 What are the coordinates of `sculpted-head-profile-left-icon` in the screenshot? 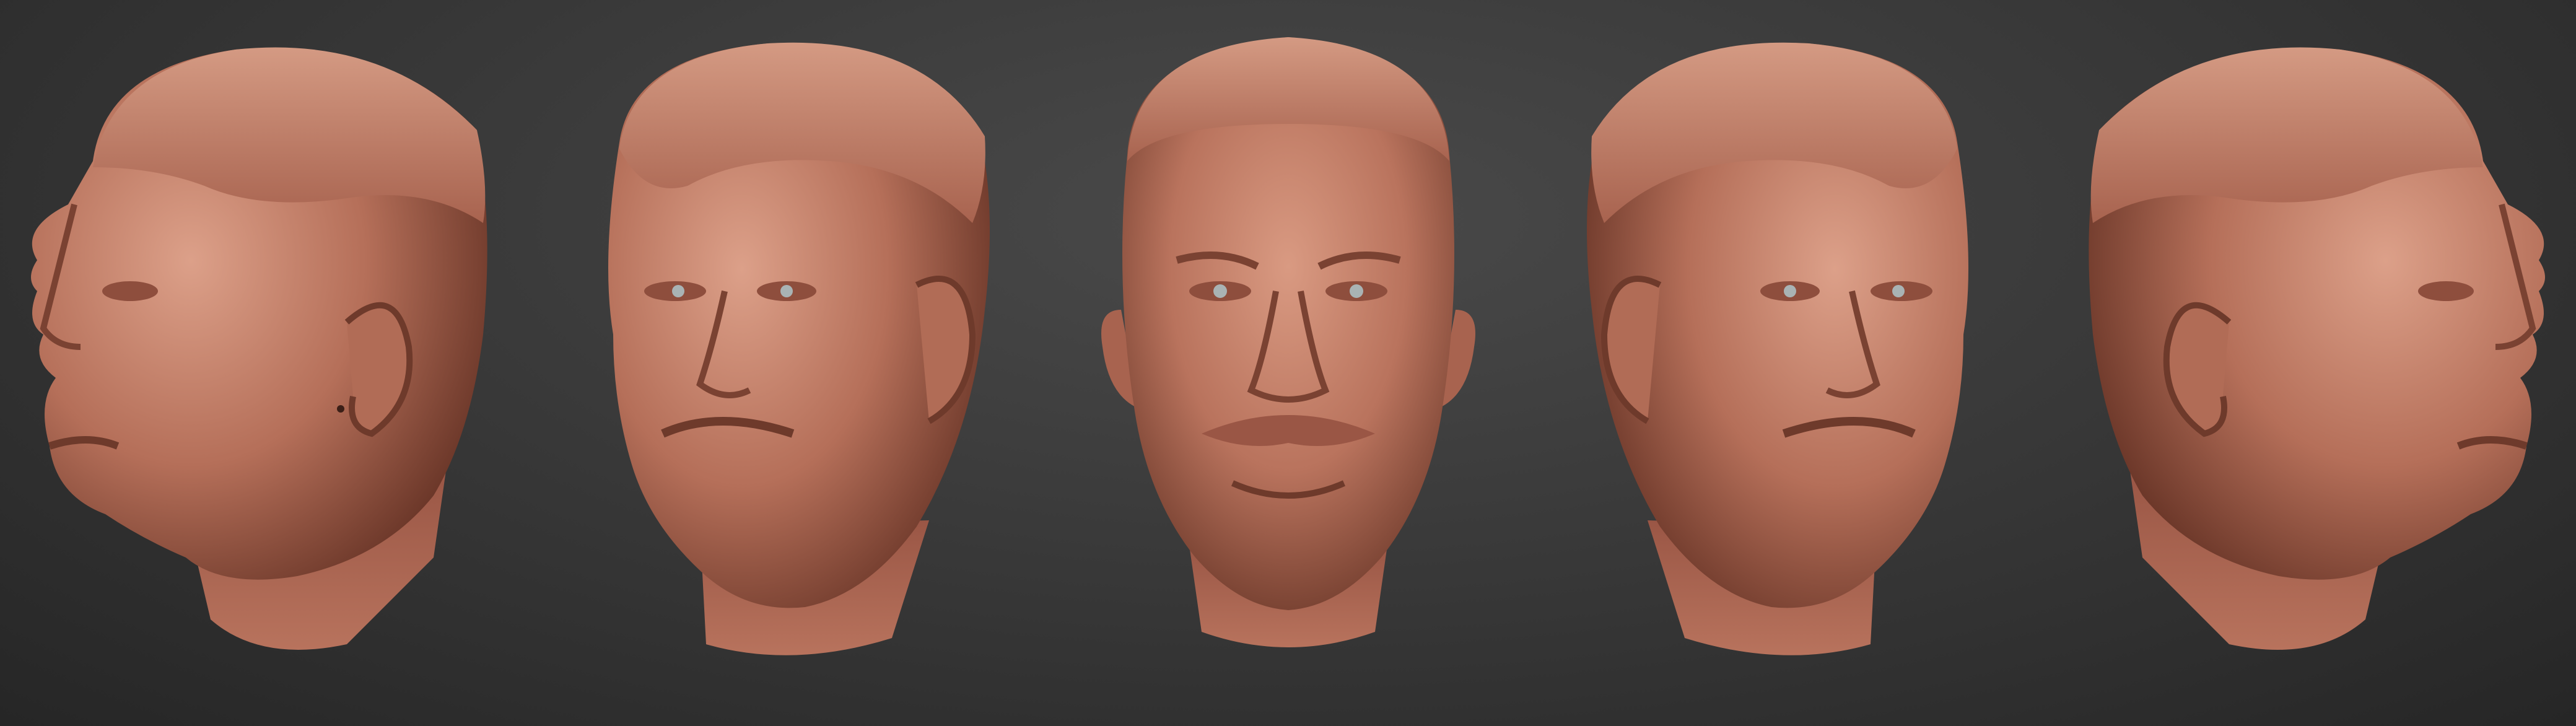 It's located at (259, 348).